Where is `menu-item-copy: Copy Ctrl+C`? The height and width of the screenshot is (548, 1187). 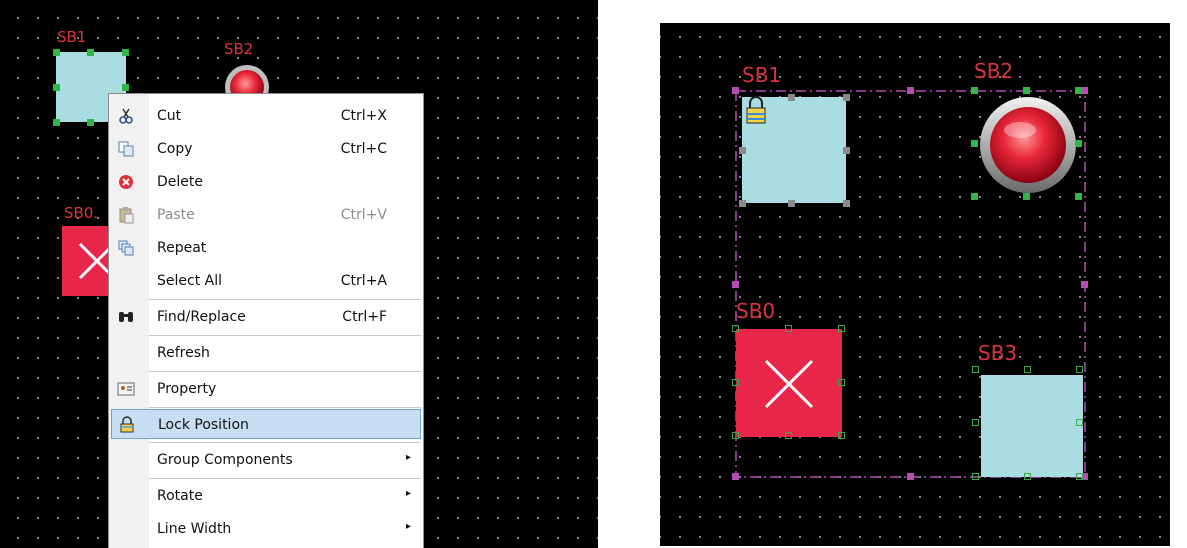 menu-item-copy: Copy Ctrl+C is located at coordinates (266, 149).